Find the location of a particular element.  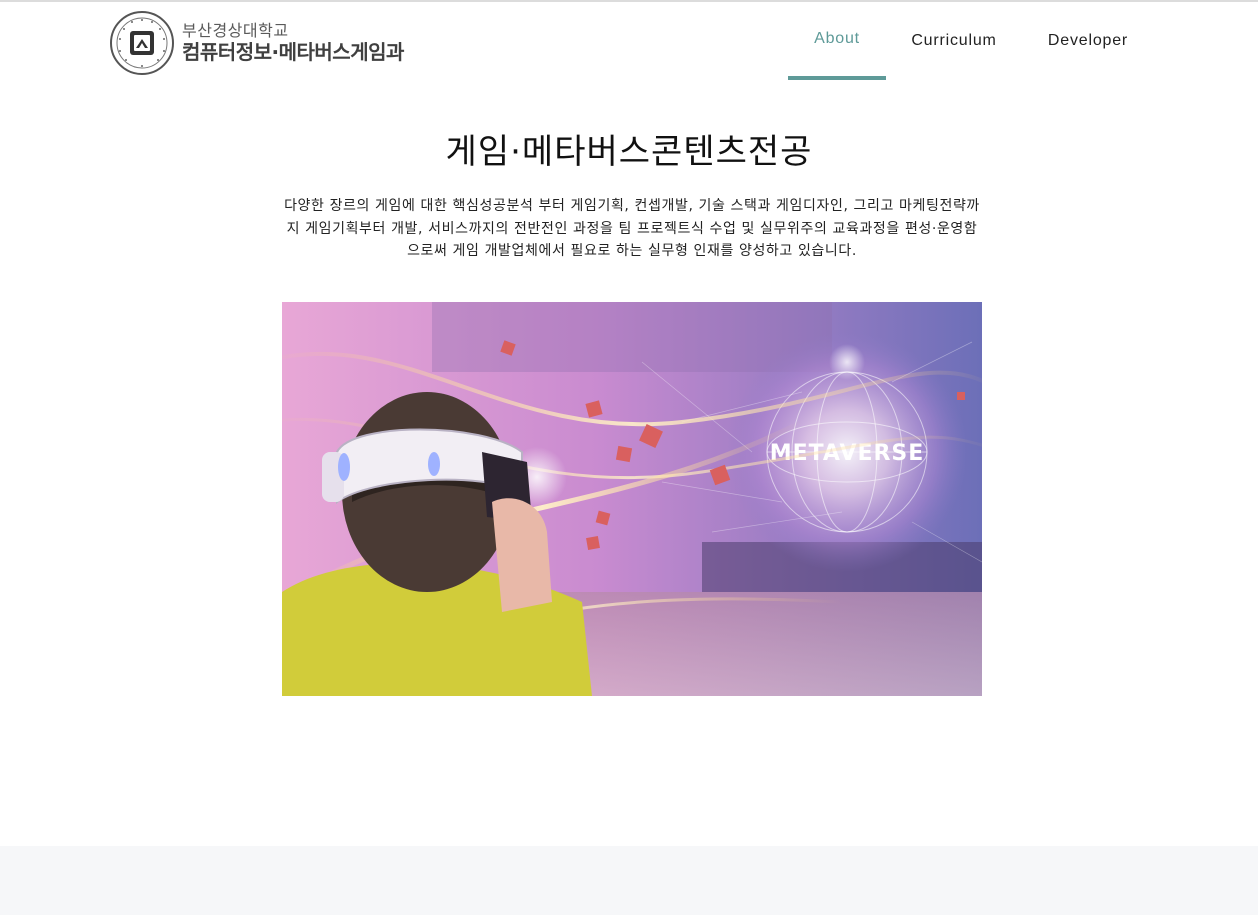

nav-curriculum: Curriculum is located at coordinates (954, 41).